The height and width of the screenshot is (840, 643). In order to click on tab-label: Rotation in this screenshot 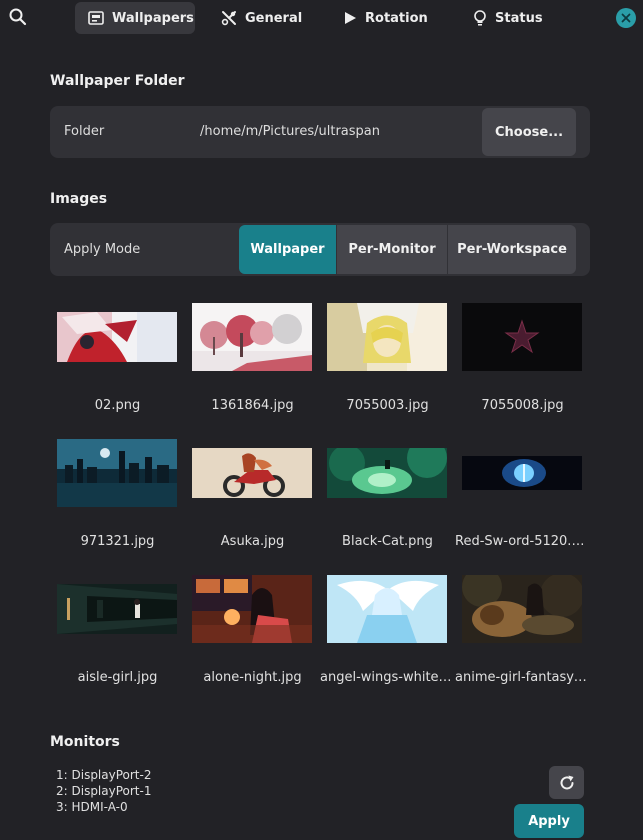, I will do `click(396, 18)`.